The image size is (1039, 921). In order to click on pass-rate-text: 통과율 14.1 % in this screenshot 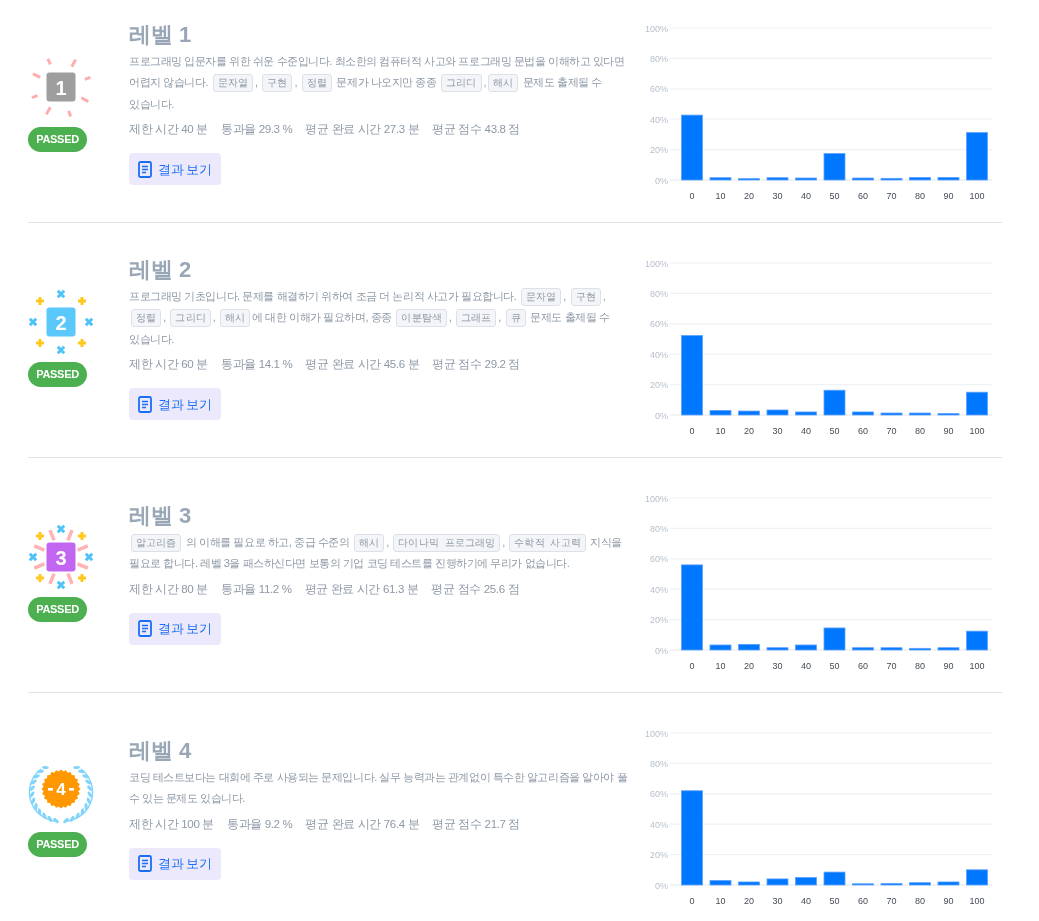, I will do `click(256, 365)`.